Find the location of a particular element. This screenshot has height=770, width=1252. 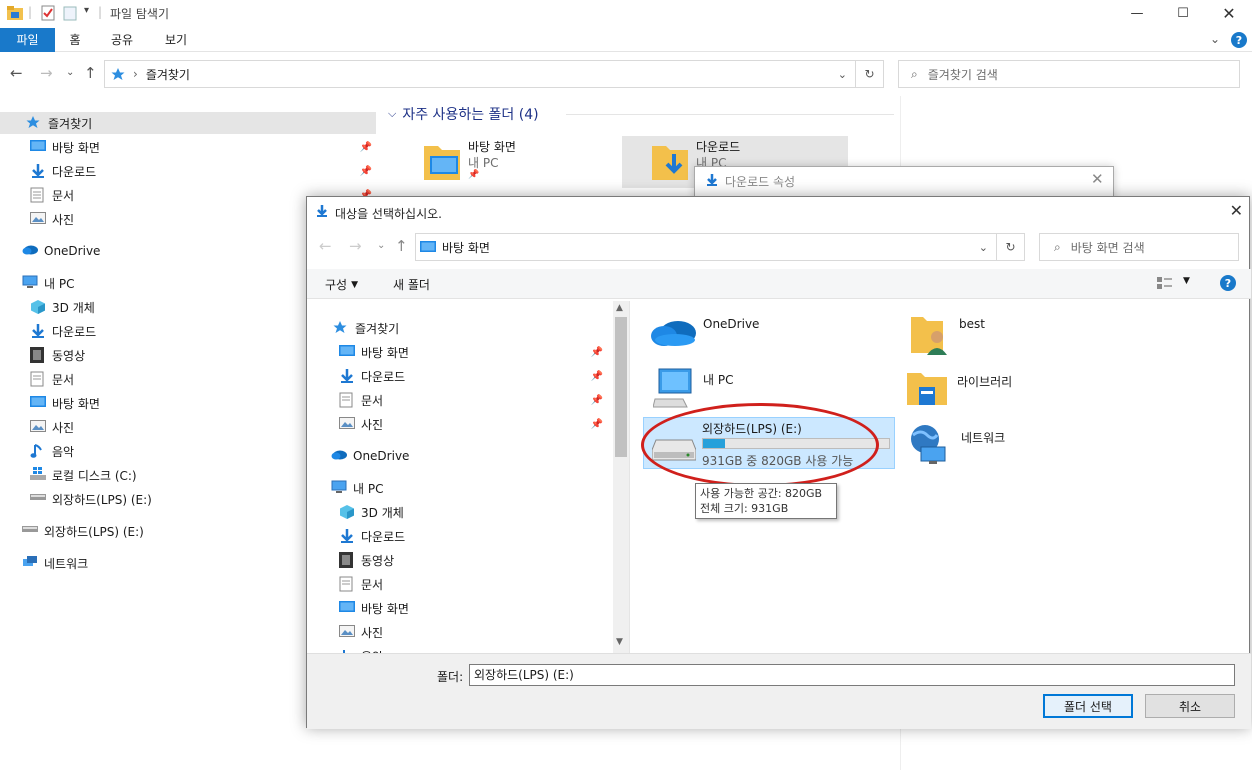

star-icon is located at coordinates (118, 74).